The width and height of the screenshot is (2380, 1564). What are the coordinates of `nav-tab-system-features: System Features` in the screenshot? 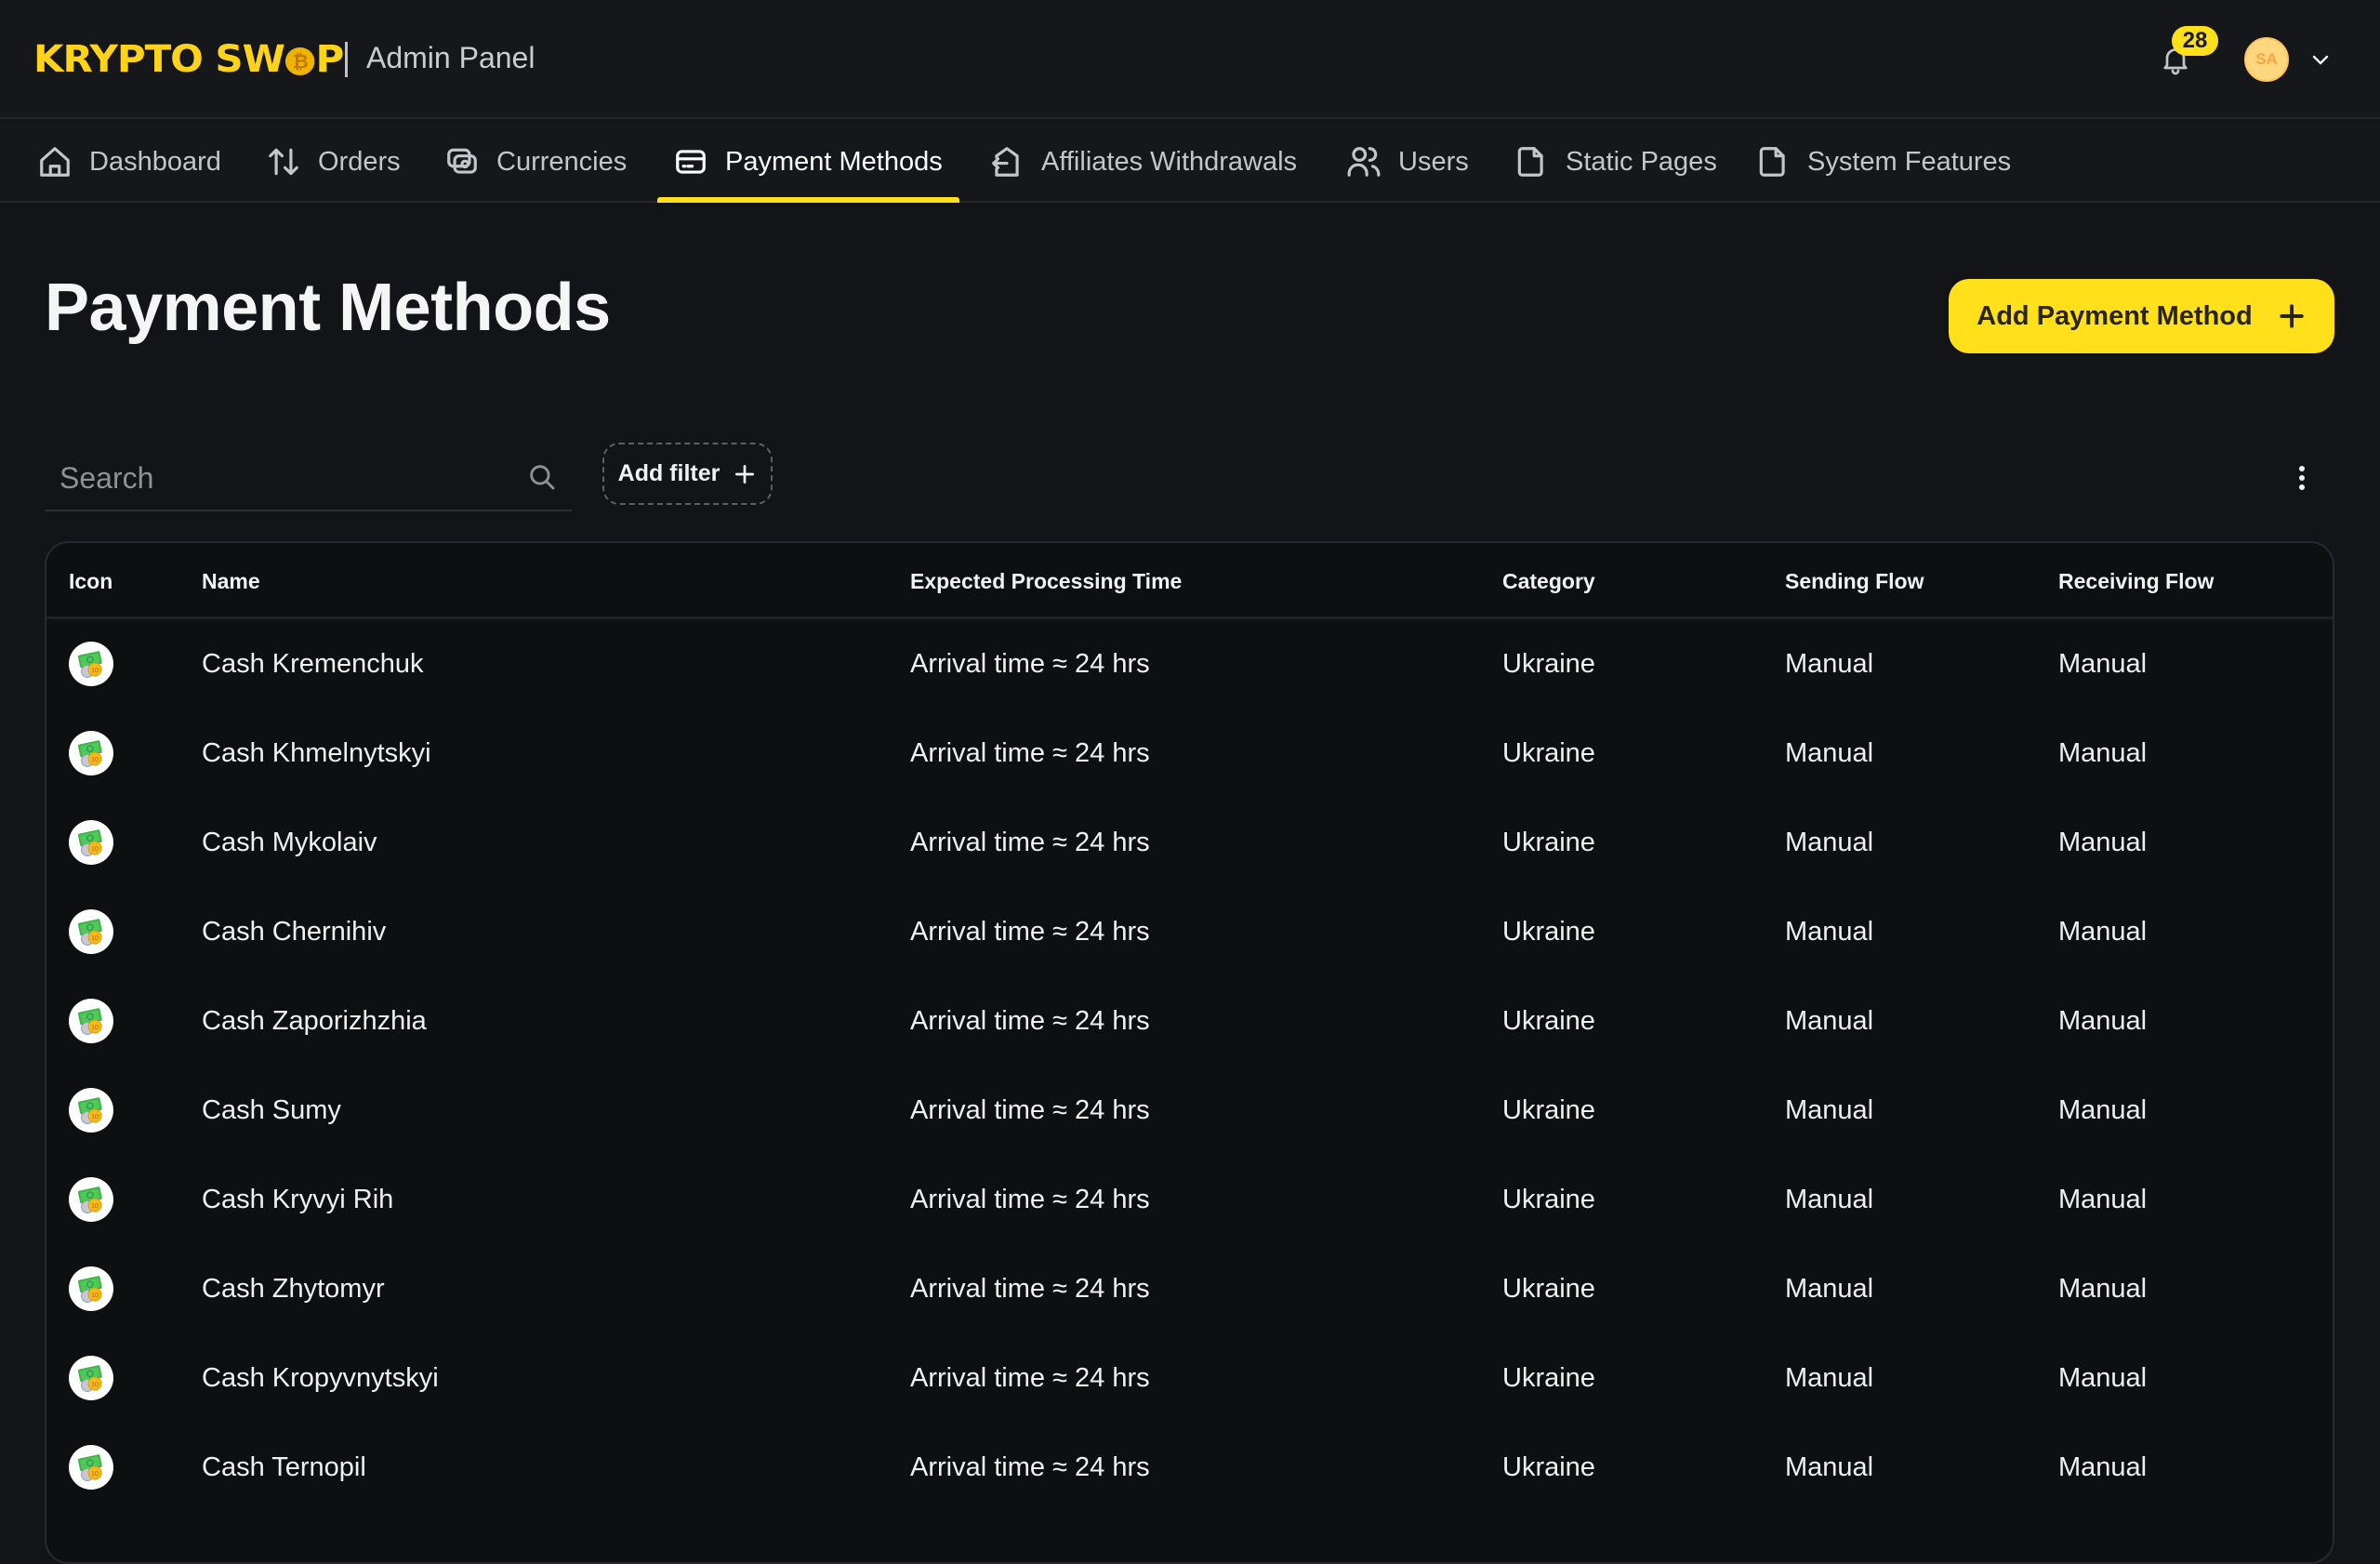 It's located at (1883, 162).